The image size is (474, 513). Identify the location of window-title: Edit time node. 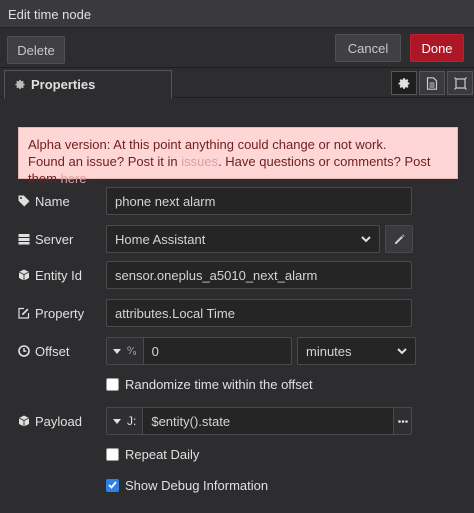
(237, 14).